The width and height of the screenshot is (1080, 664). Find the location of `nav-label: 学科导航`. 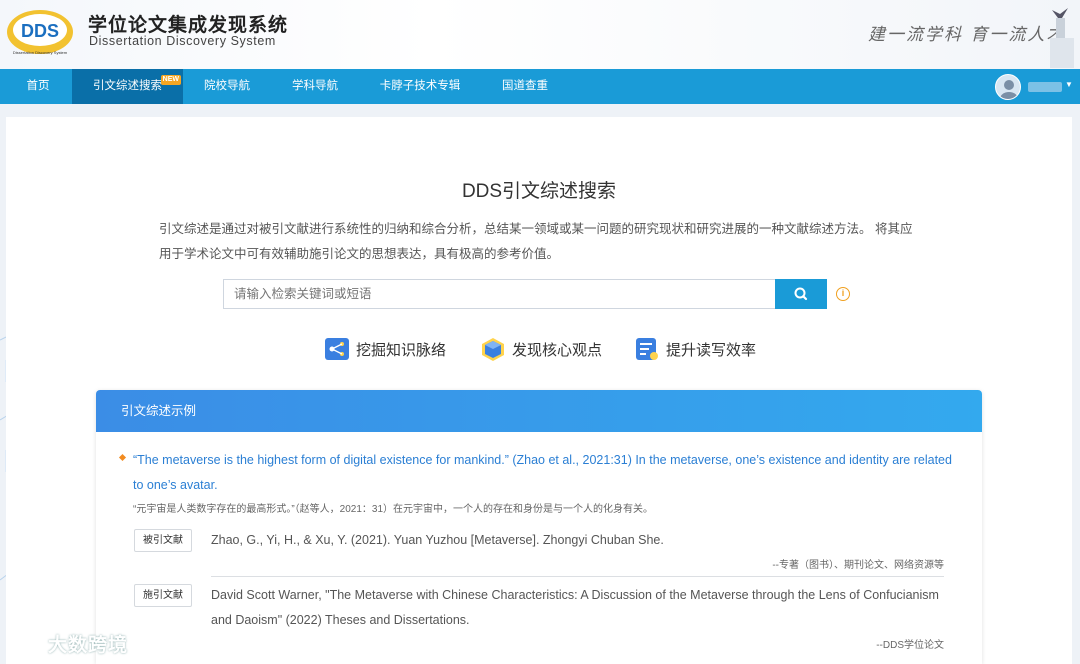

nav-label: 学科导航 is located at coordinates (315, 86).